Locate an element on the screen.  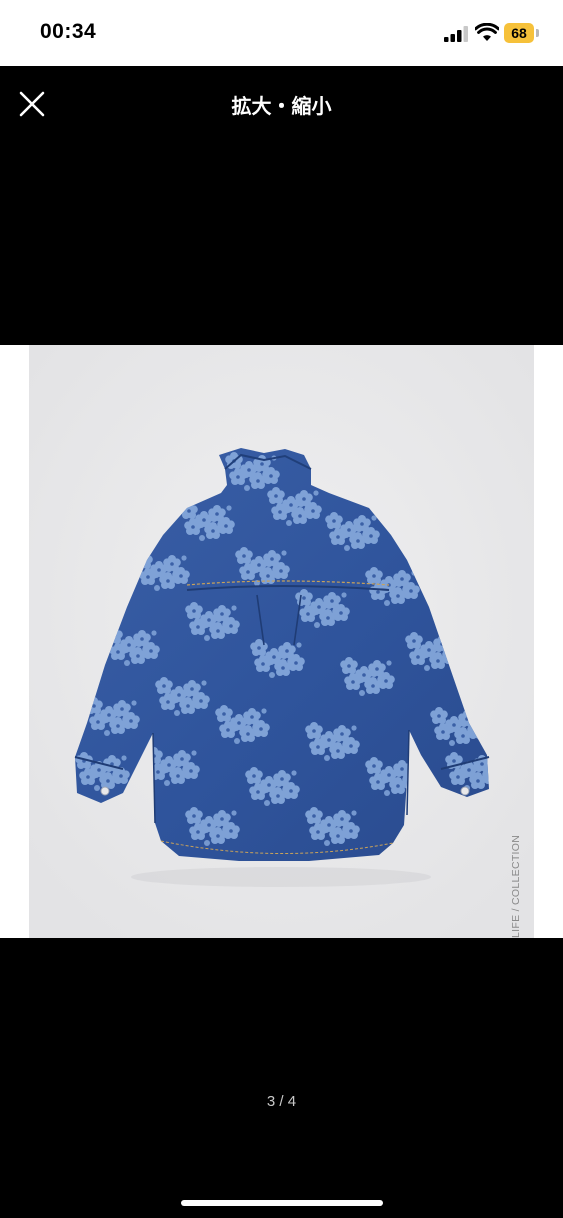
battery-icon: 68 is located at coordinates (519, 33).